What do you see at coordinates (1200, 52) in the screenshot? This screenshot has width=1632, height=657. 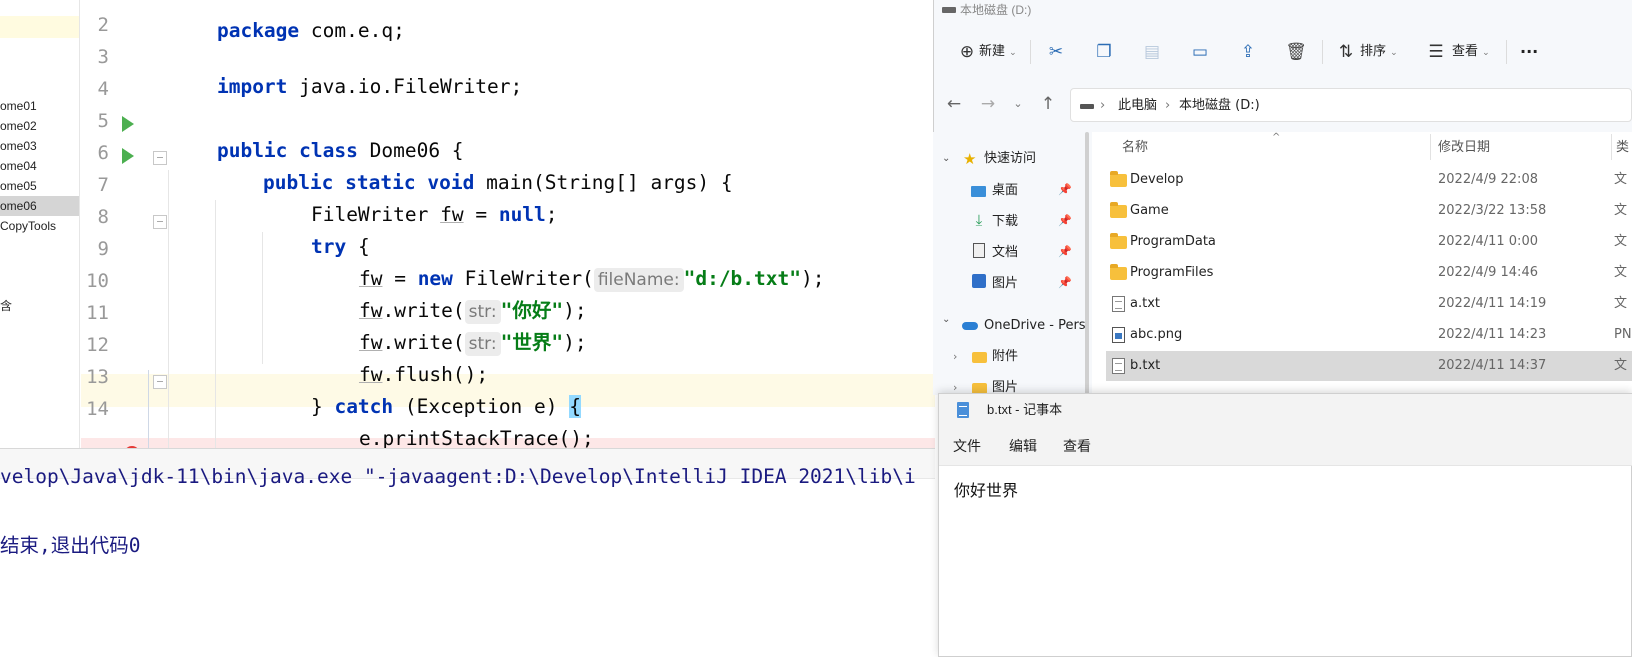 I see `rename-icon: ▭` at bounding box center [1200, 52].